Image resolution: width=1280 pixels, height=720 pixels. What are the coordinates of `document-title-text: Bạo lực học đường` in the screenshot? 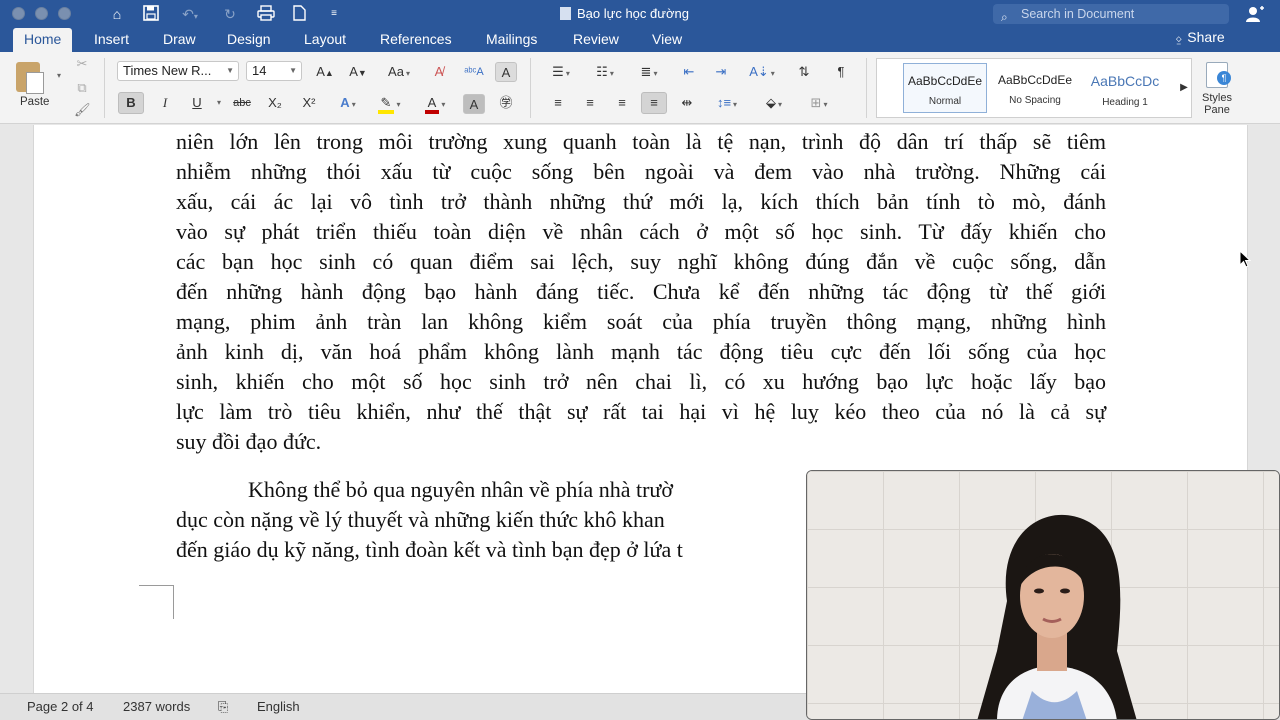 It's located at (633, 13).